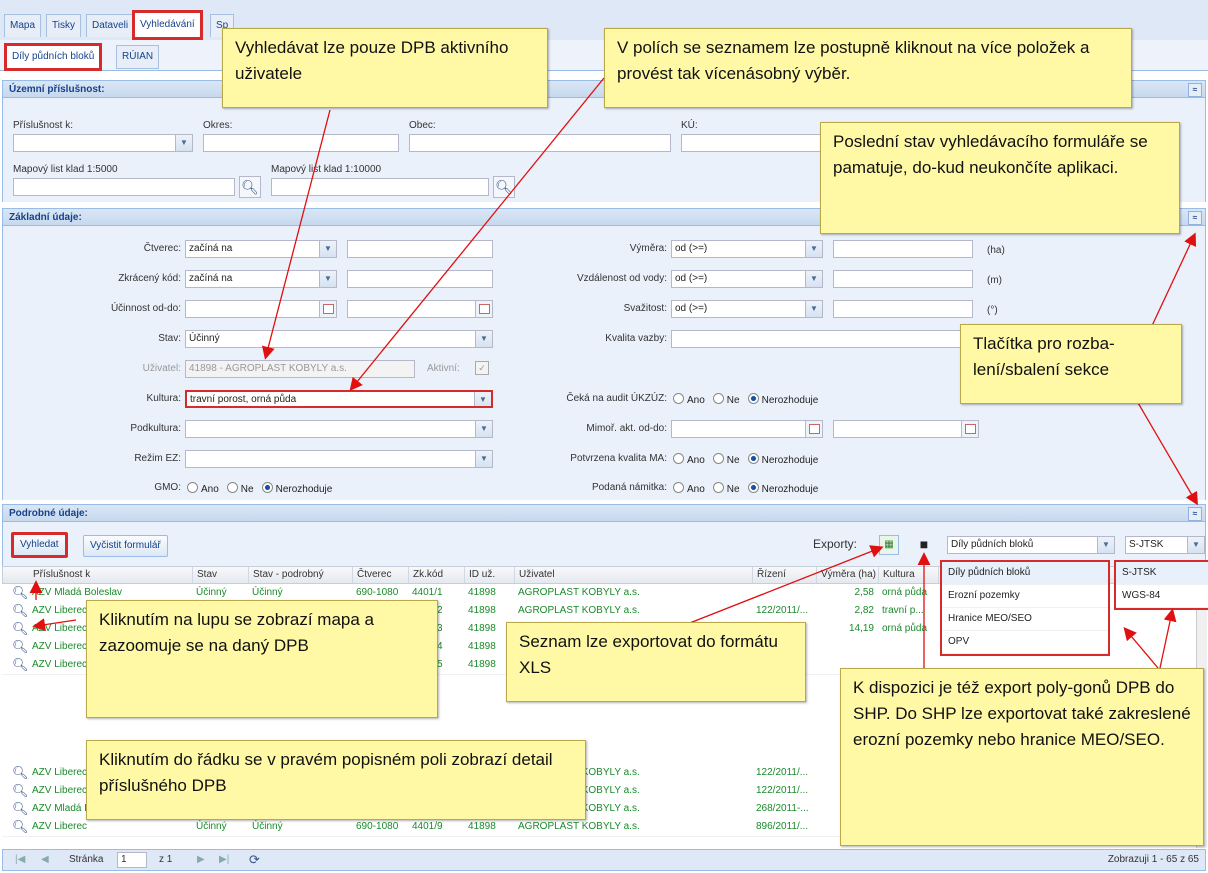 The height and width of the screenshot is (873, 1208). What do you see at coordinates (1195, 514) in the screenshot?
I see `expand-podrobne-icon: ≈` at bounding box center [1195, 514].